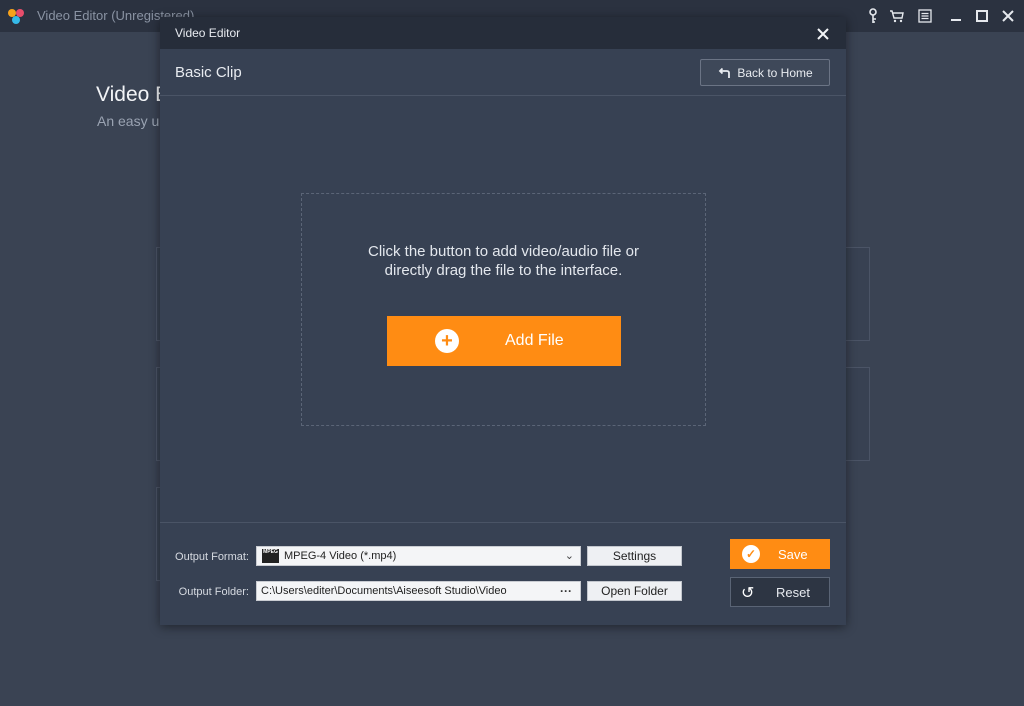 The height and width of the screenshot is (706, 1024). Describe the element at coordinates (956, 16) in the screenshot. I see `minimize-icon` at that location.